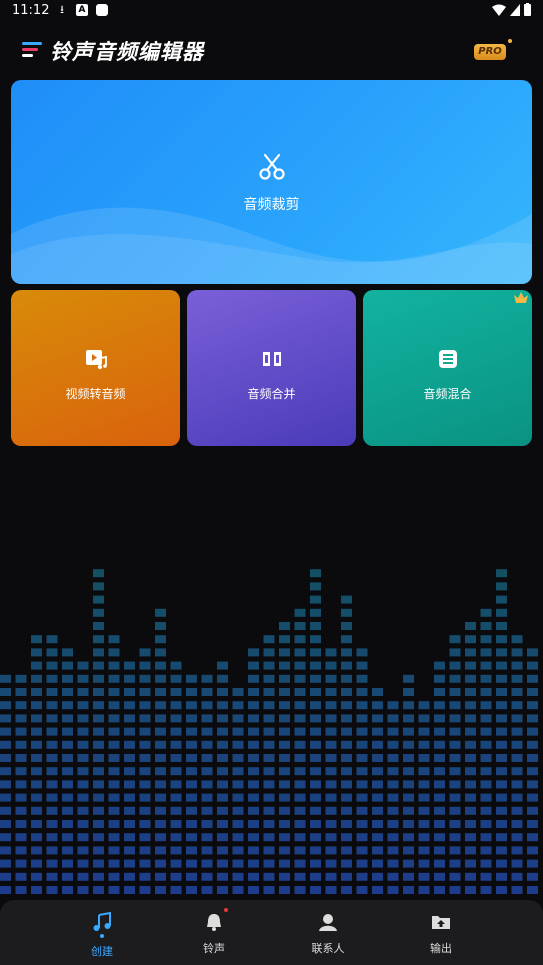 The width and height of the screenshot is (543, 965). I want to click on crown-icon, so click(521, 297).